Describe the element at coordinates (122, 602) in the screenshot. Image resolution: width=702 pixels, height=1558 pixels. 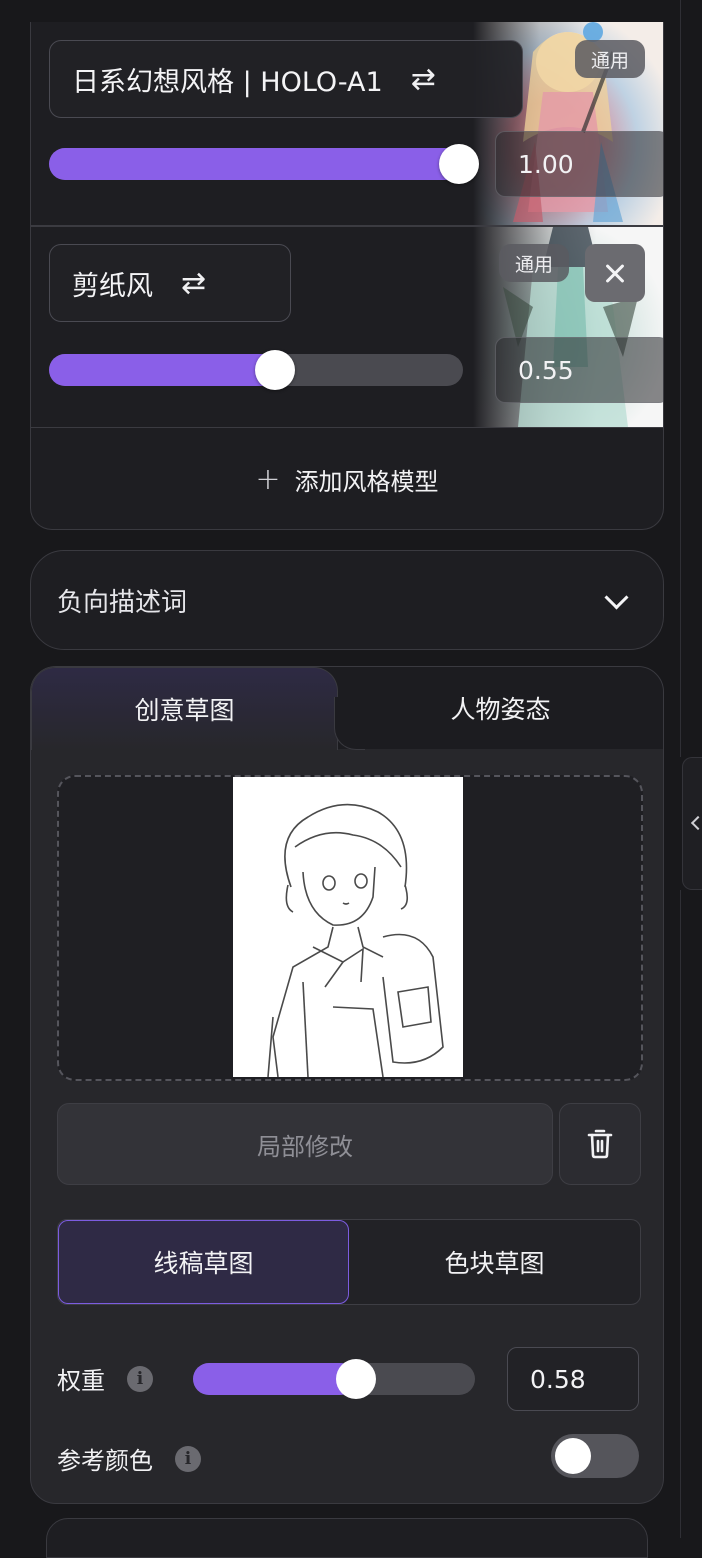
I see `negative-prompt-label: 负向描述词` at that location.